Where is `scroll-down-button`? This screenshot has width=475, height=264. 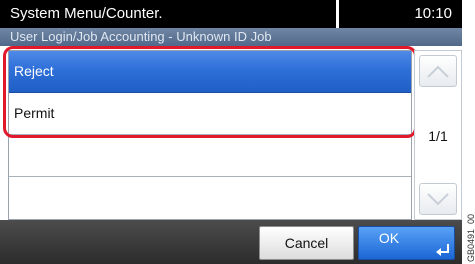
scroll-down-button is located at coordinates (438, 199).